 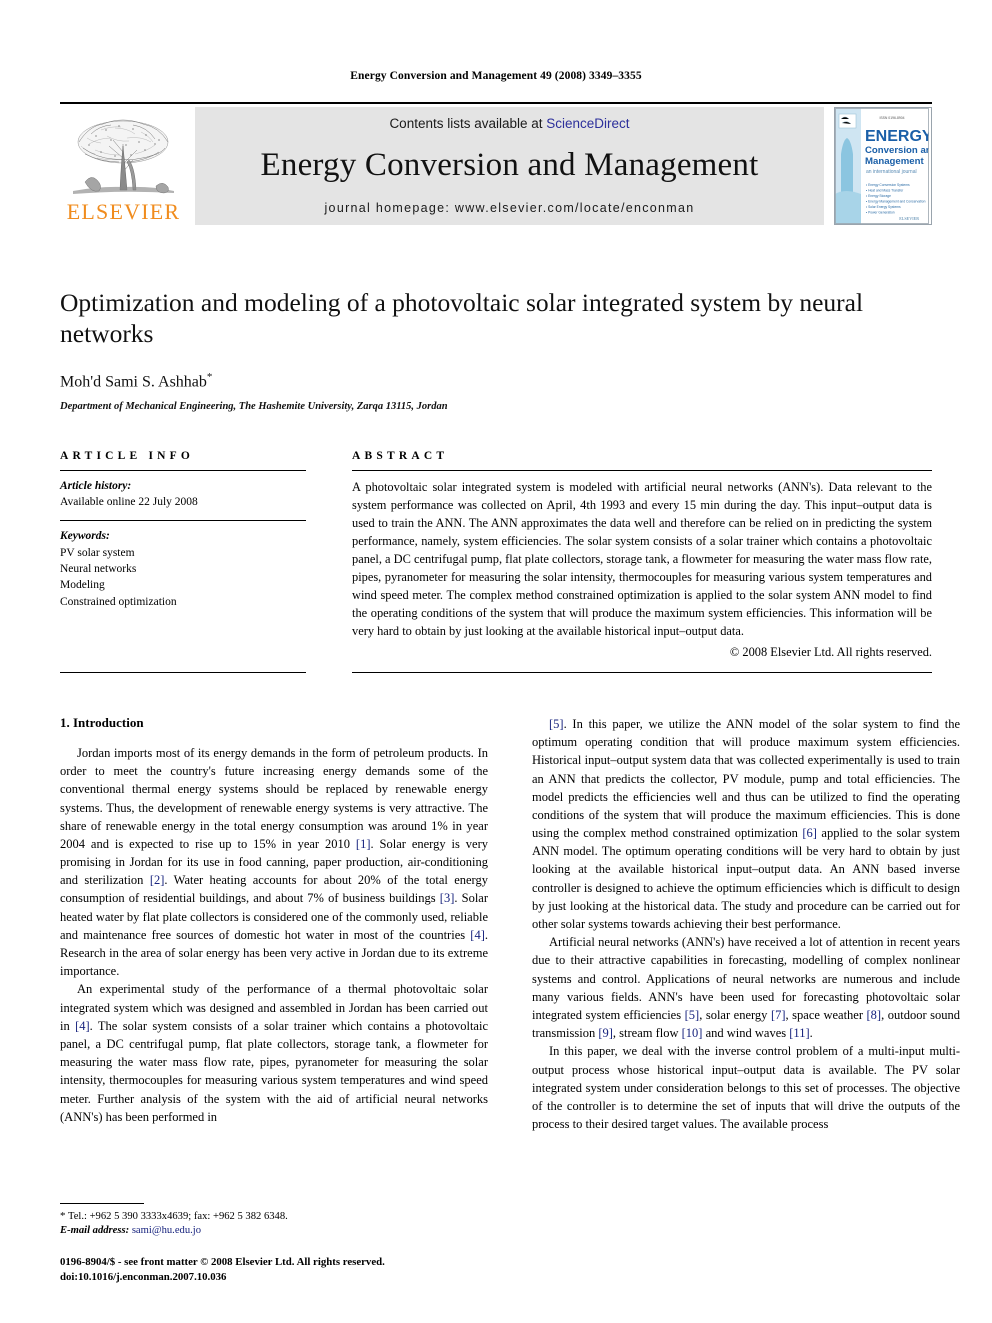 What do you see at coordinates (133, 382) in the screenshot?
I see `author-name: Moh'd Sami S. Ashhab` at bounding box center [133, 382].